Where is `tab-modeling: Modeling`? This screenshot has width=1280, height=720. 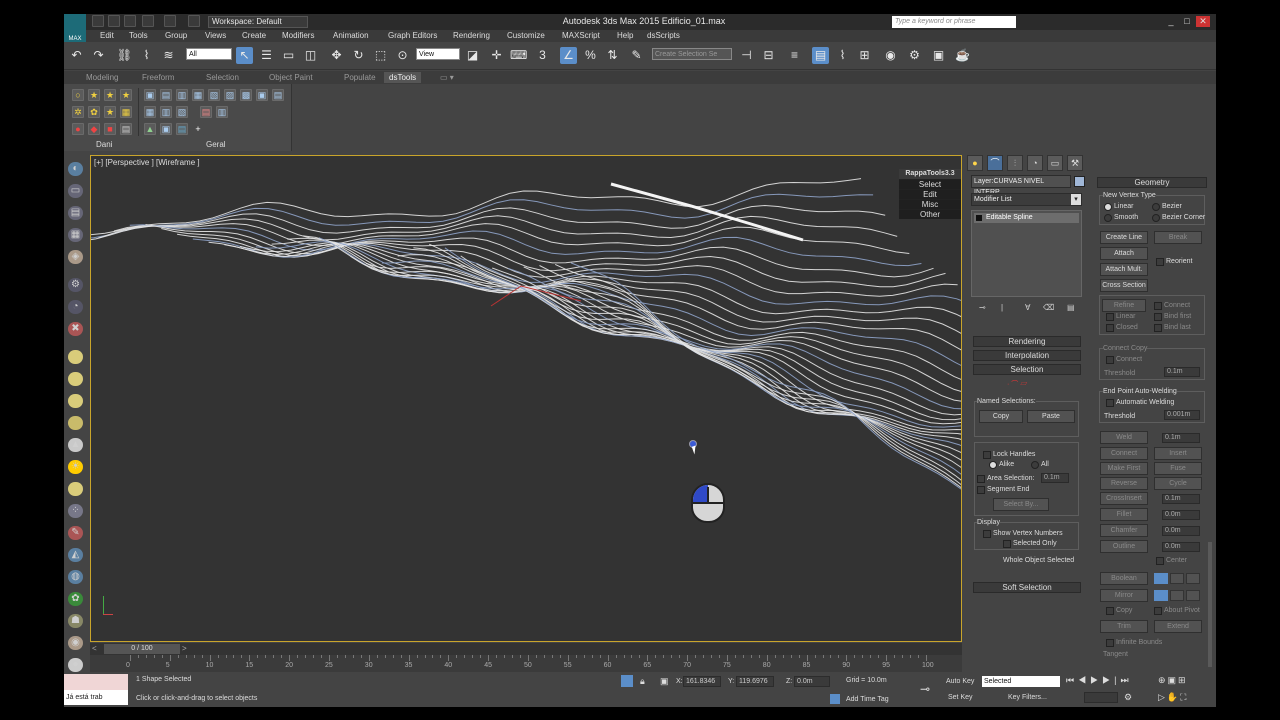 tab-modeling: Modeling is located at coordinates (102, 77).